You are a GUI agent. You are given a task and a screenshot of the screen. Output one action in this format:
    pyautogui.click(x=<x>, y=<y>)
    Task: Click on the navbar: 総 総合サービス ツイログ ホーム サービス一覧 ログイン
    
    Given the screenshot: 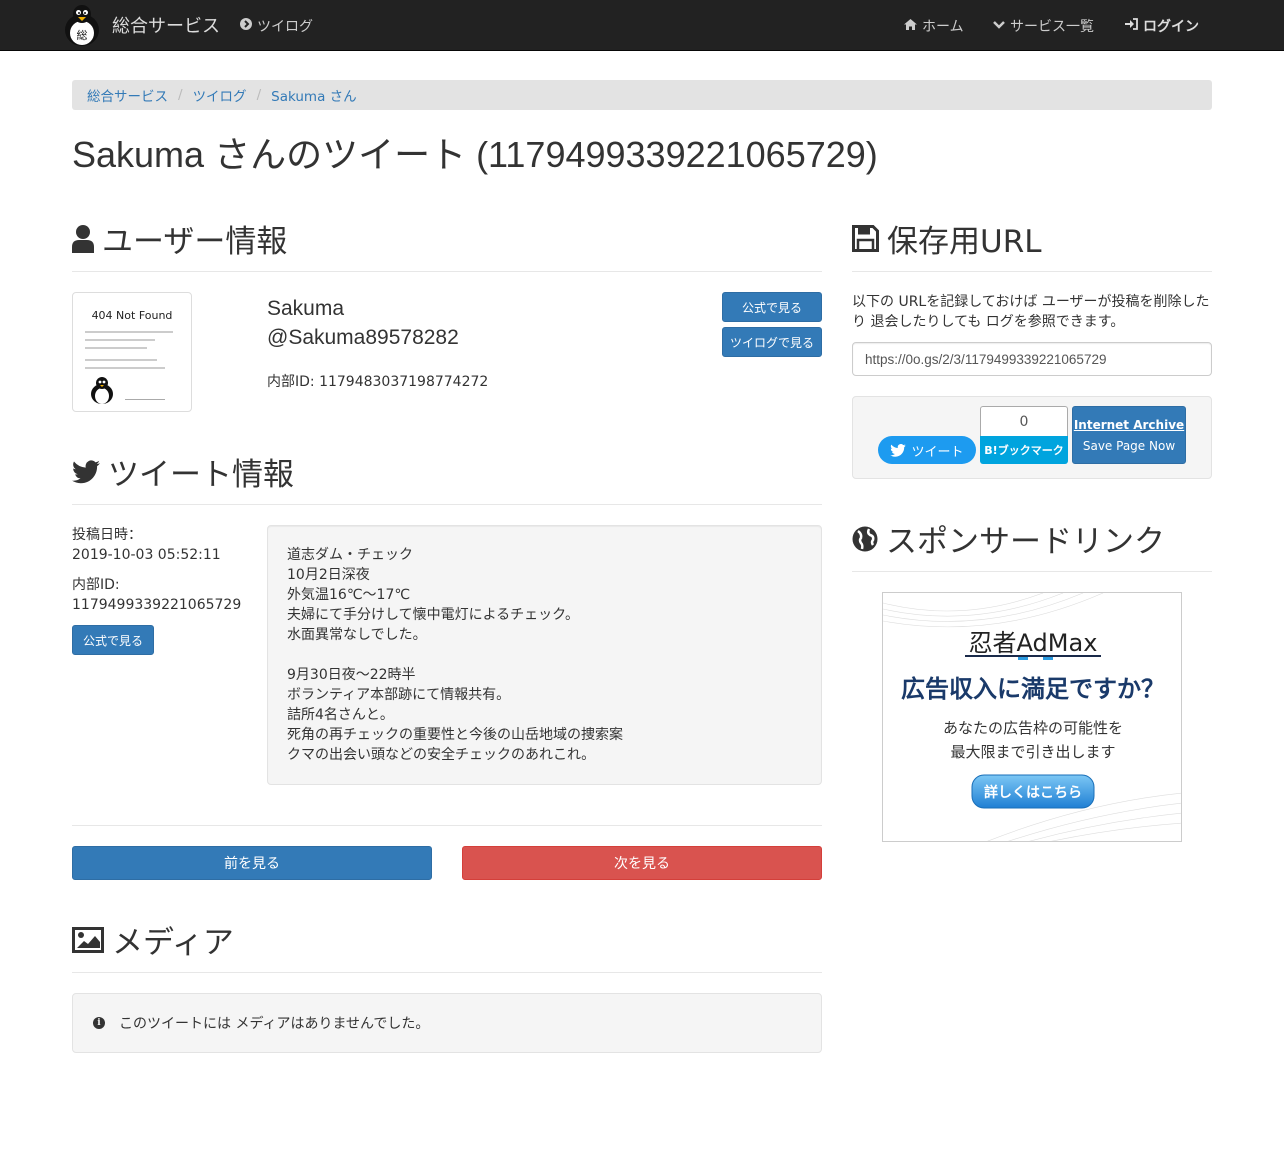 What is the action you would take?
    pyautogui.click(x=642, y=25)
    